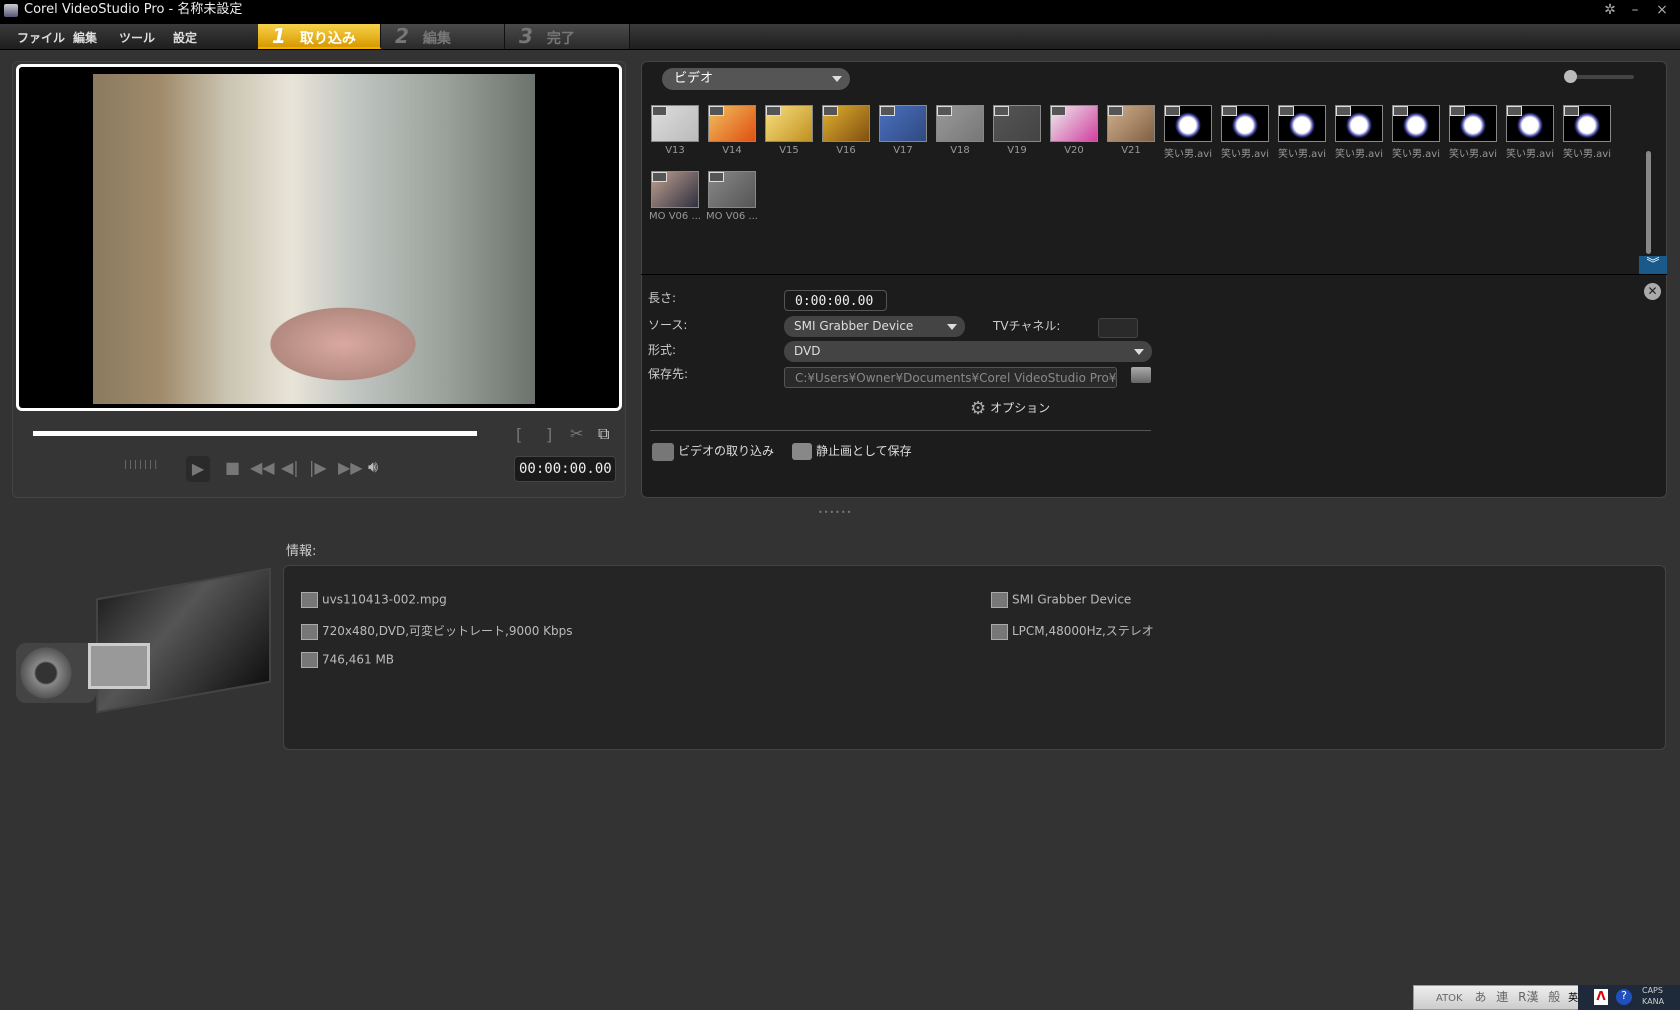 The height and width of the screenshot is (1010, 1680). I want to click on tab-share: 3 完了, so click(567, 36).